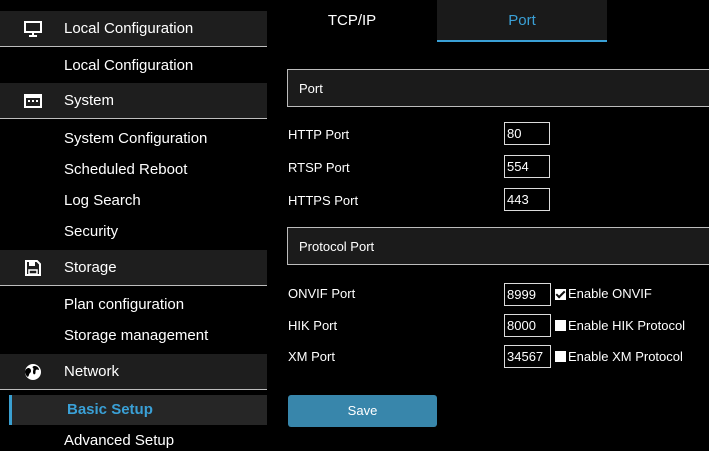  What do you see at coordinates (625, 356) in the screenshot?
I see `enable-xm-label: Enable XM Protocol` at bounding box center [625, 356].